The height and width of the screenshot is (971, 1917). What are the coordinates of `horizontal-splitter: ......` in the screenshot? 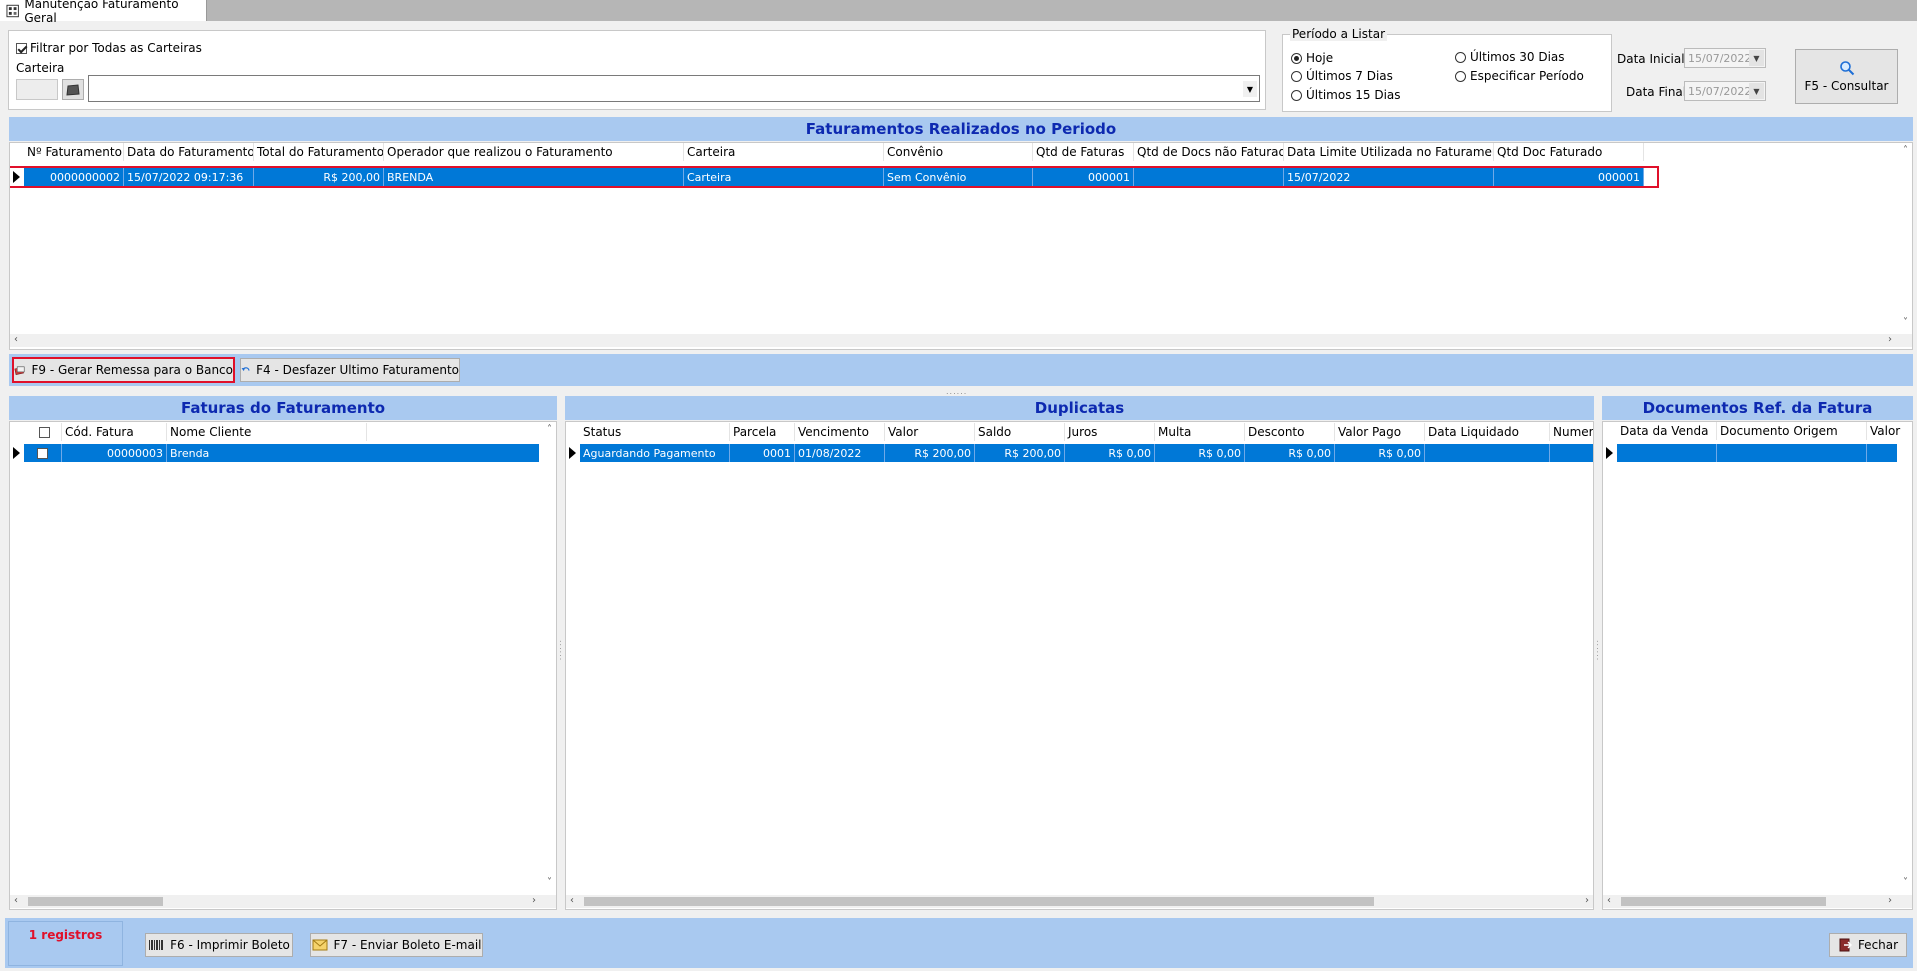 It's located at (956, 391).